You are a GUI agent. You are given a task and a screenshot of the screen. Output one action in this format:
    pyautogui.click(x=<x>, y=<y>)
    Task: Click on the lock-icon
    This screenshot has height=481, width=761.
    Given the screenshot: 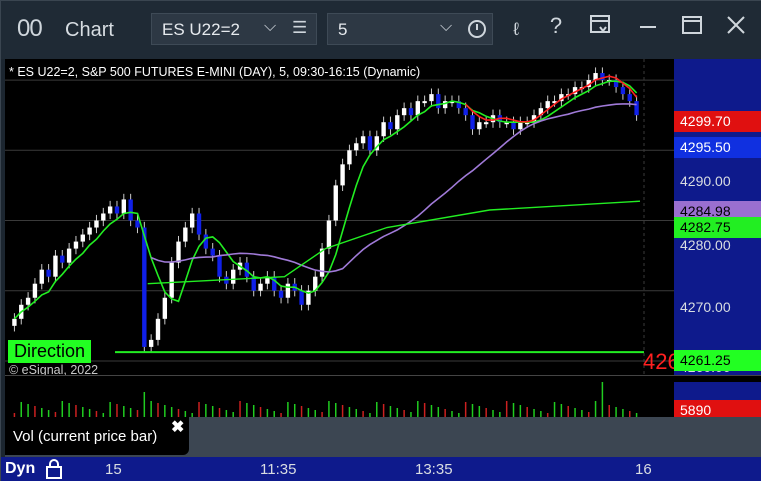 What is the action you would take?
    pyautogui.click(x=54, y=469)
    